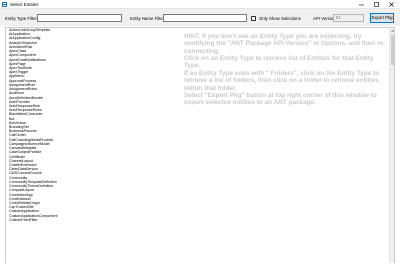  I want to click on entity-type-item: CustomFeedFilter, so click(196, 220).